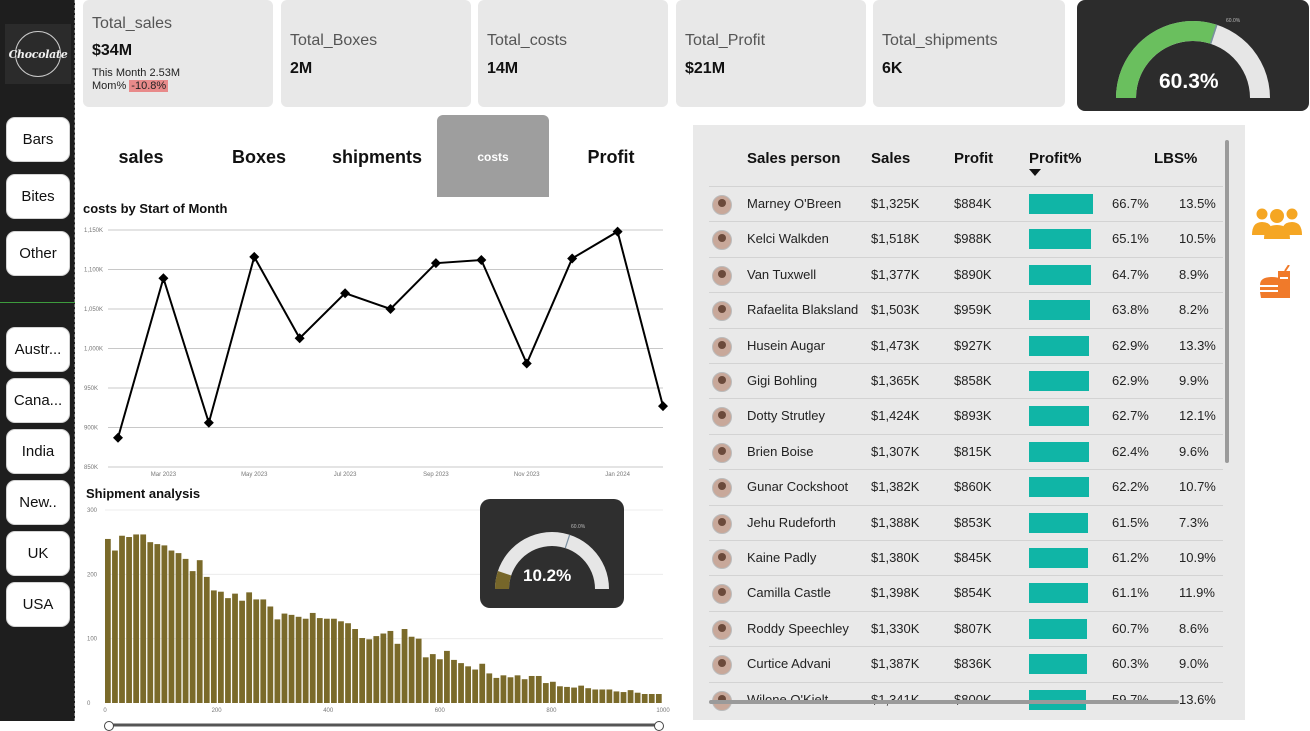 This screenshot has width=1310, height=731. What do you see at coordinates (1175, 158) in the screenshot?
I see `column-header-lbs-pct: LBS%` at bounding box center [1175, 158].